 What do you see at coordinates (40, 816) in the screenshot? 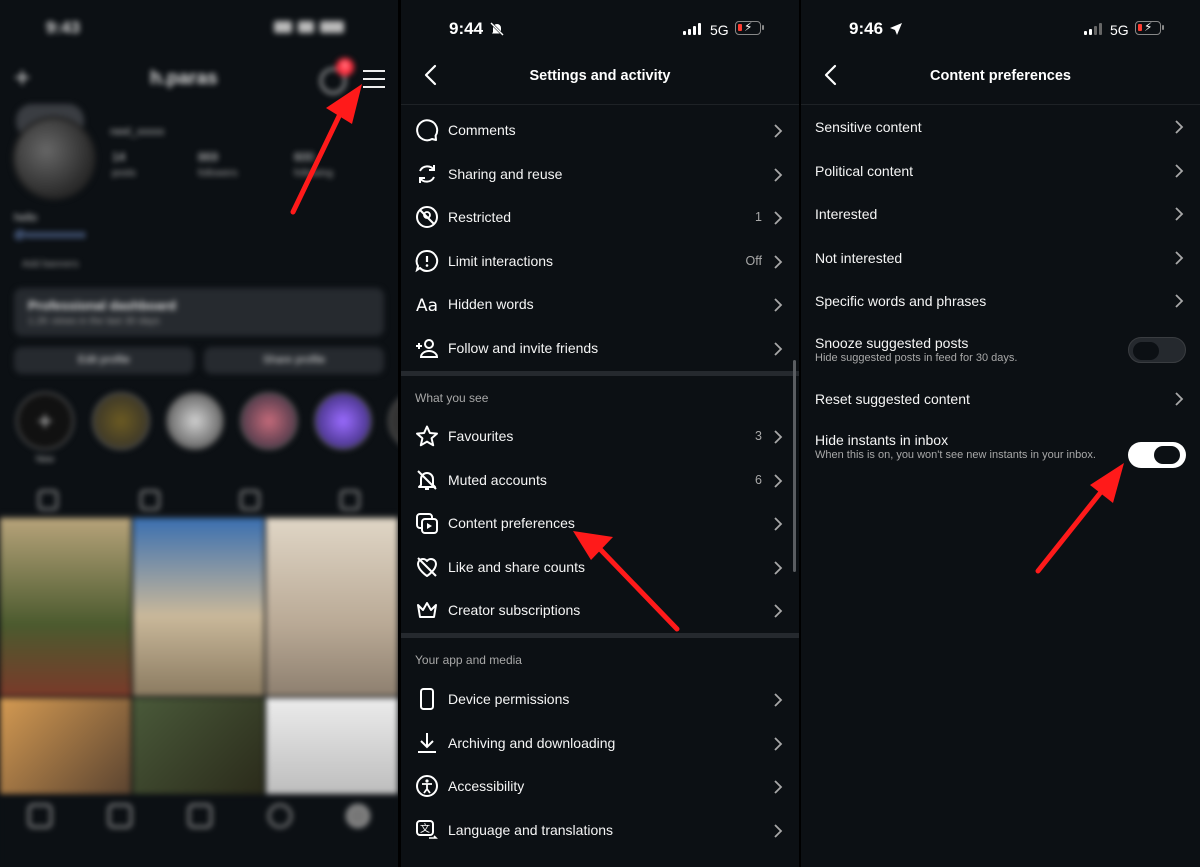
I see `home-icon` at bounding box center [40, 816].